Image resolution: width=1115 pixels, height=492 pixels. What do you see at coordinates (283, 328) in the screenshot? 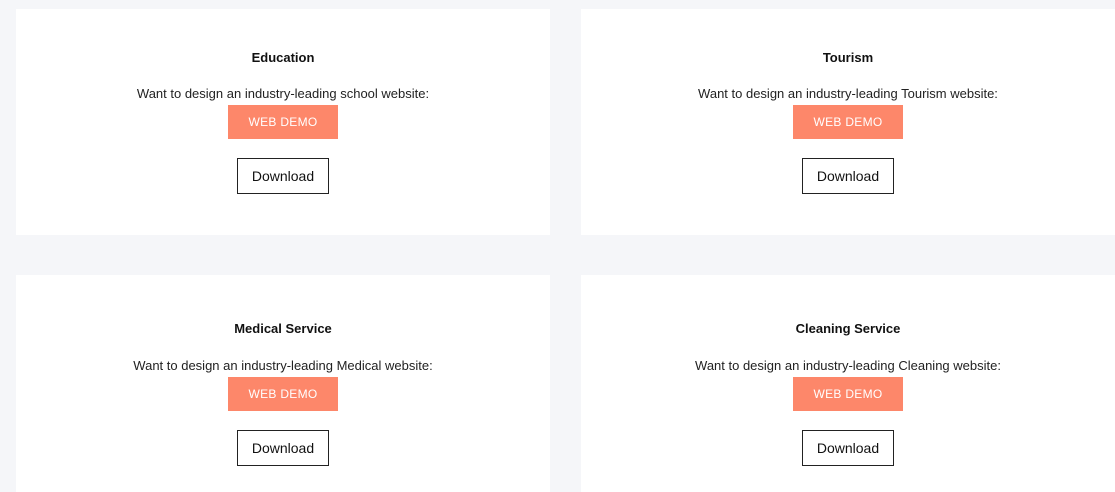
I see `card-title: Medical Service` at bounding box center [283, 328].